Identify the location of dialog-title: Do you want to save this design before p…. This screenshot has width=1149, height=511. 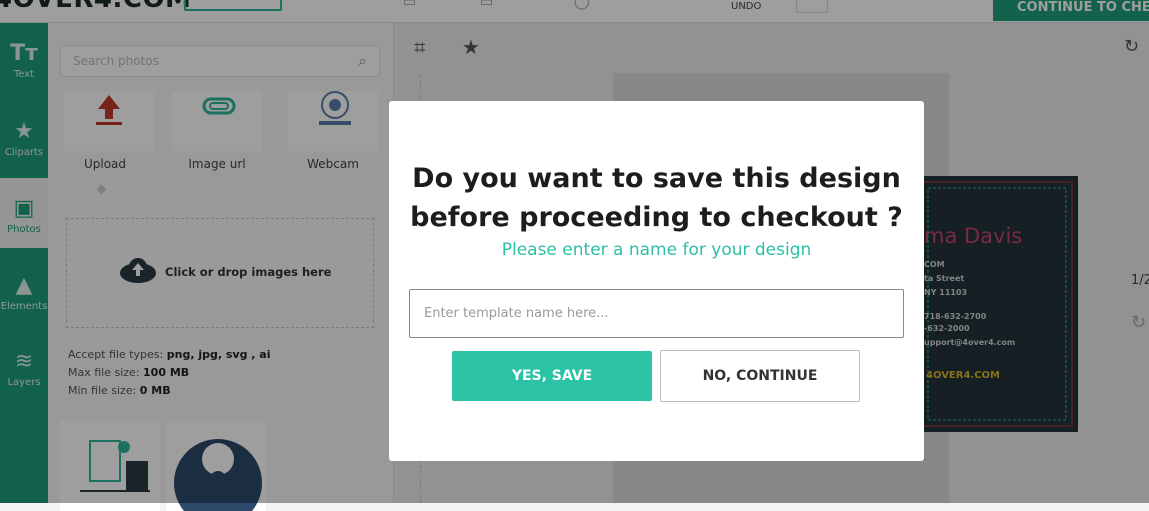
(656, 198).